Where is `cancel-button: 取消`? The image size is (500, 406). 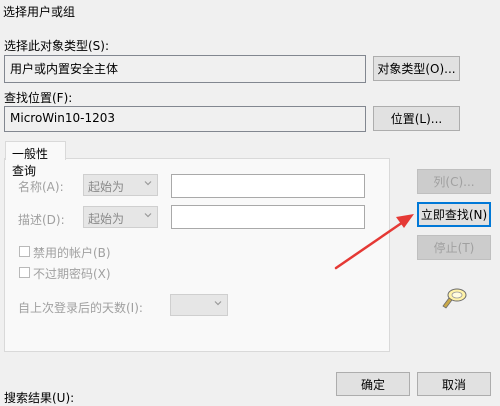 cancel-button: 取消 is located at coordinates (454, 384).